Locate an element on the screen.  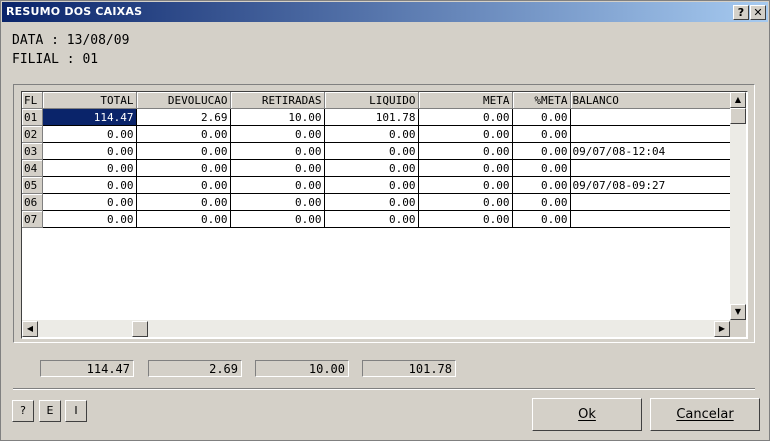
header-balanco: BALANCO is located at coordinates (650, 100).